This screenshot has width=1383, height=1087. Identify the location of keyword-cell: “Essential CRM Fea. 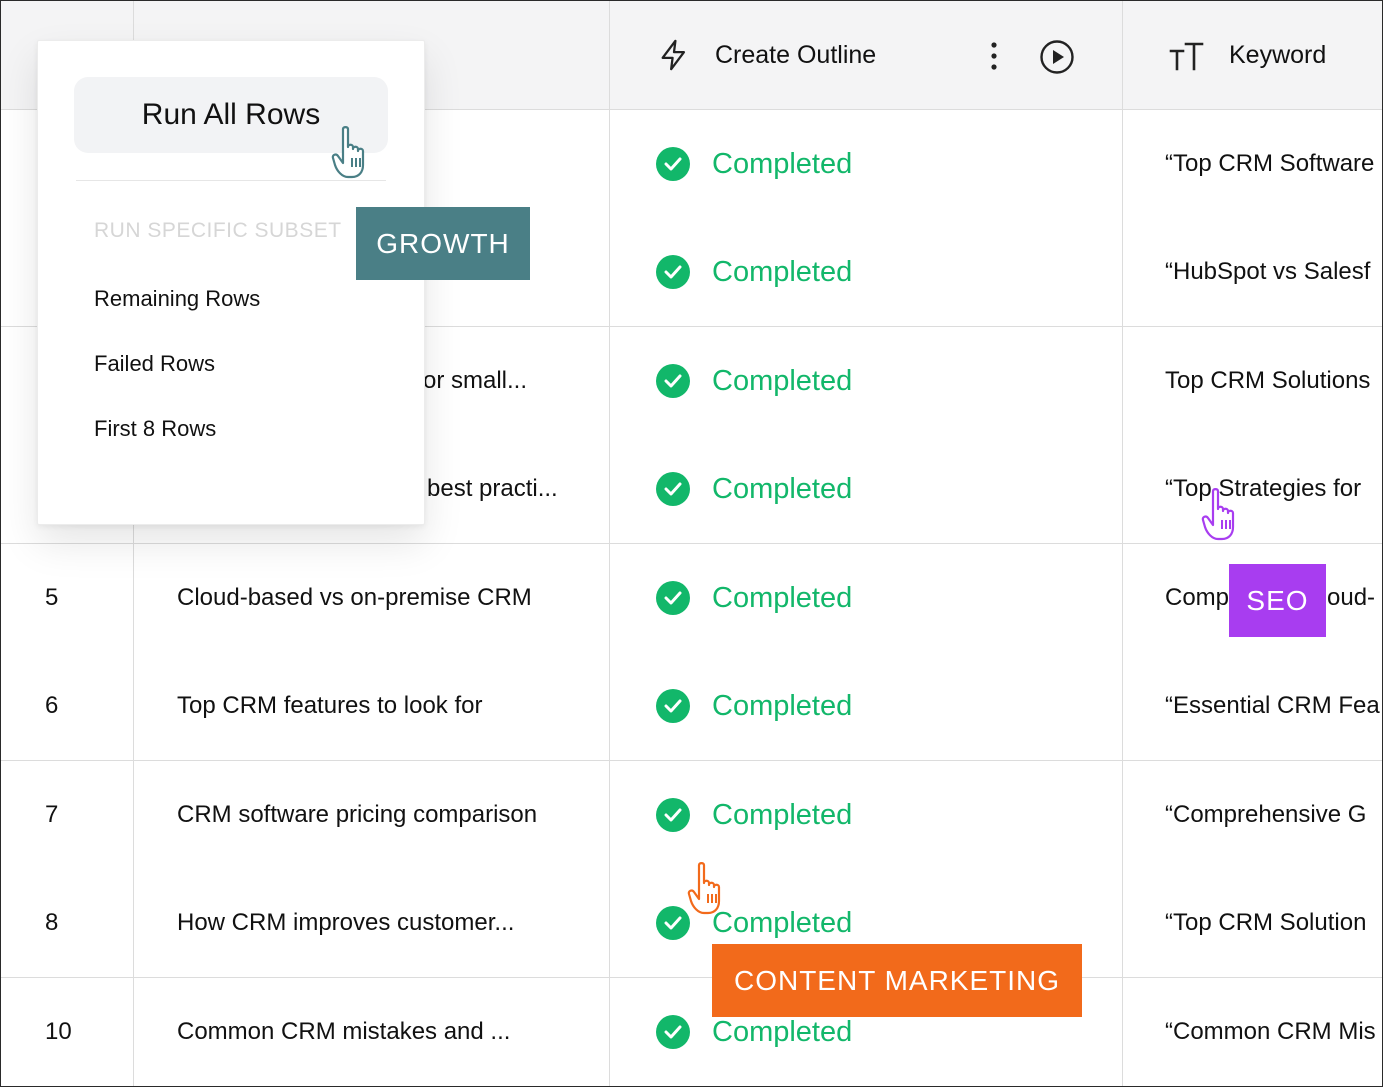
(1272, 705).